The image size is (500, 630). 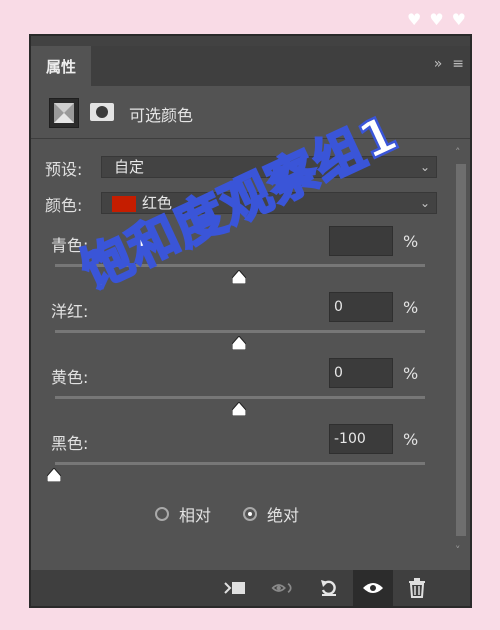 I want to click on black-percent: %, so click(x=411, y=439).